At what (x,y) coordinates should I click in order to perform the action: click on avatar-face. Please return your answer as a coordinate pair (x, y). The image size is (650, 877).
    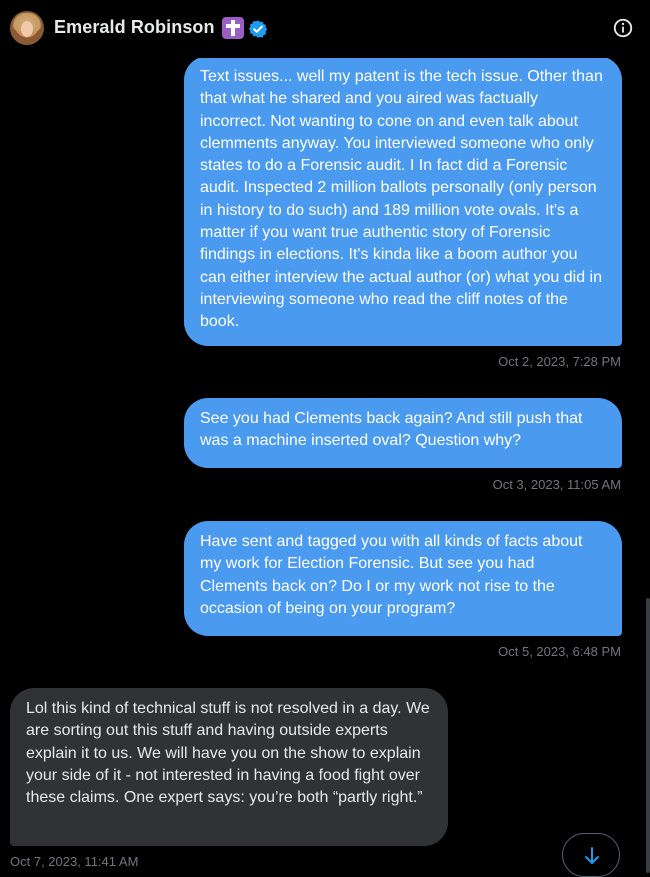
    Looking at the image, I should click on (27, 29).